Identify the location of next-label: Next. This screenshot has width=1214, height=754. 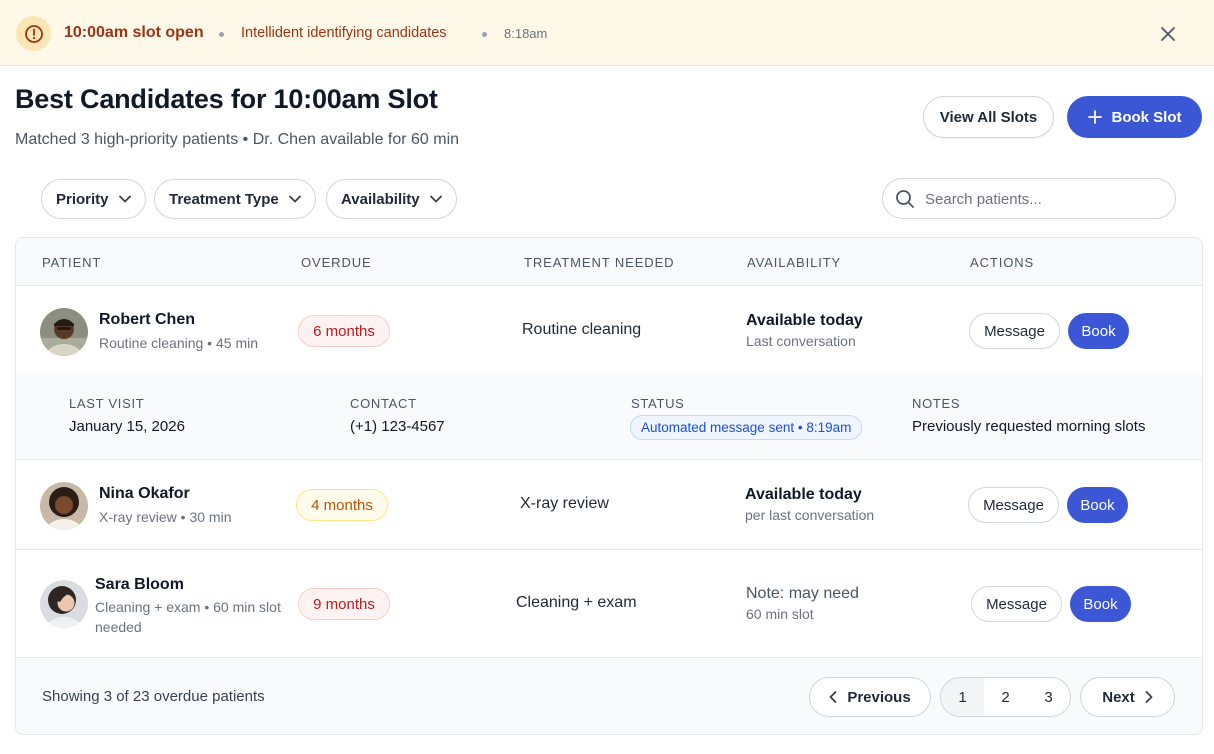
(1118, 697).